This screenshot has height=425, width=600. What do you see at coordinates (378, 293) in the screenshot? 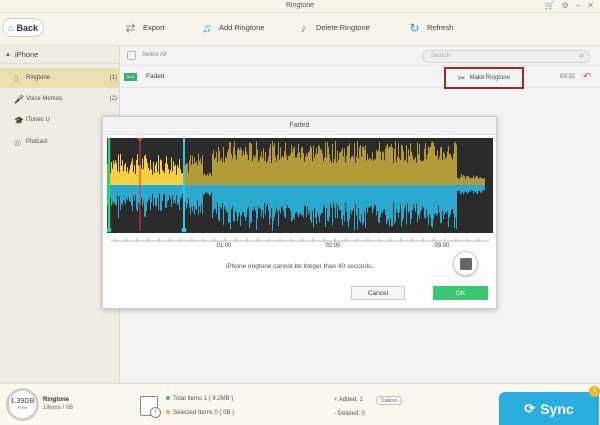
I see `cancel-button: Cancel` at bounding box center [378, 293].